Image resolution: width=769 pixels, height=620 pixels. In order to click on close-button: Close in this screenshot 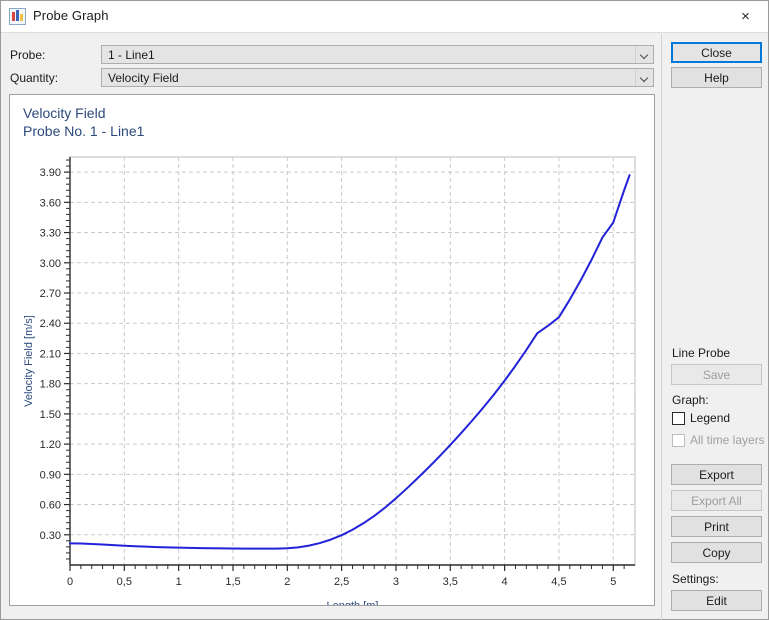, I will do `click(716, 52)`.